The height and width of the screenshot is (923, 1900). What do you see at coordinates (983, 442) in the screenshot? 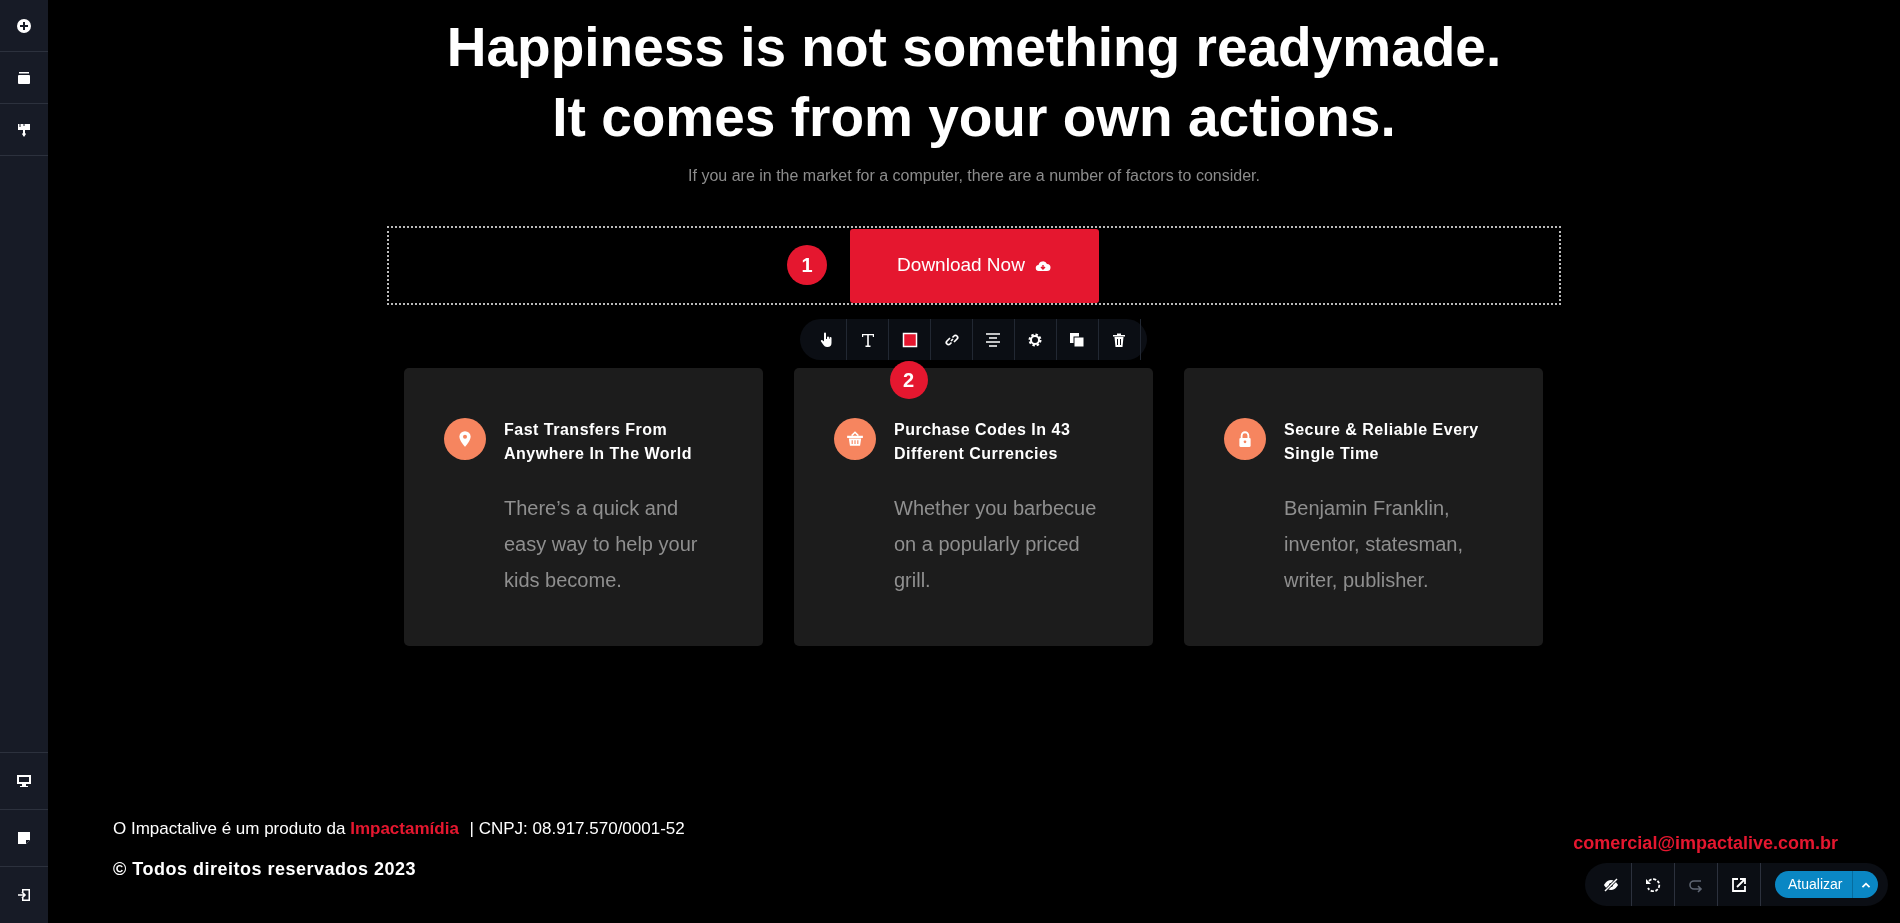
I see `feature-title: Purchase Codes In 43 Different Currencies` at bounding box center [983, 442].